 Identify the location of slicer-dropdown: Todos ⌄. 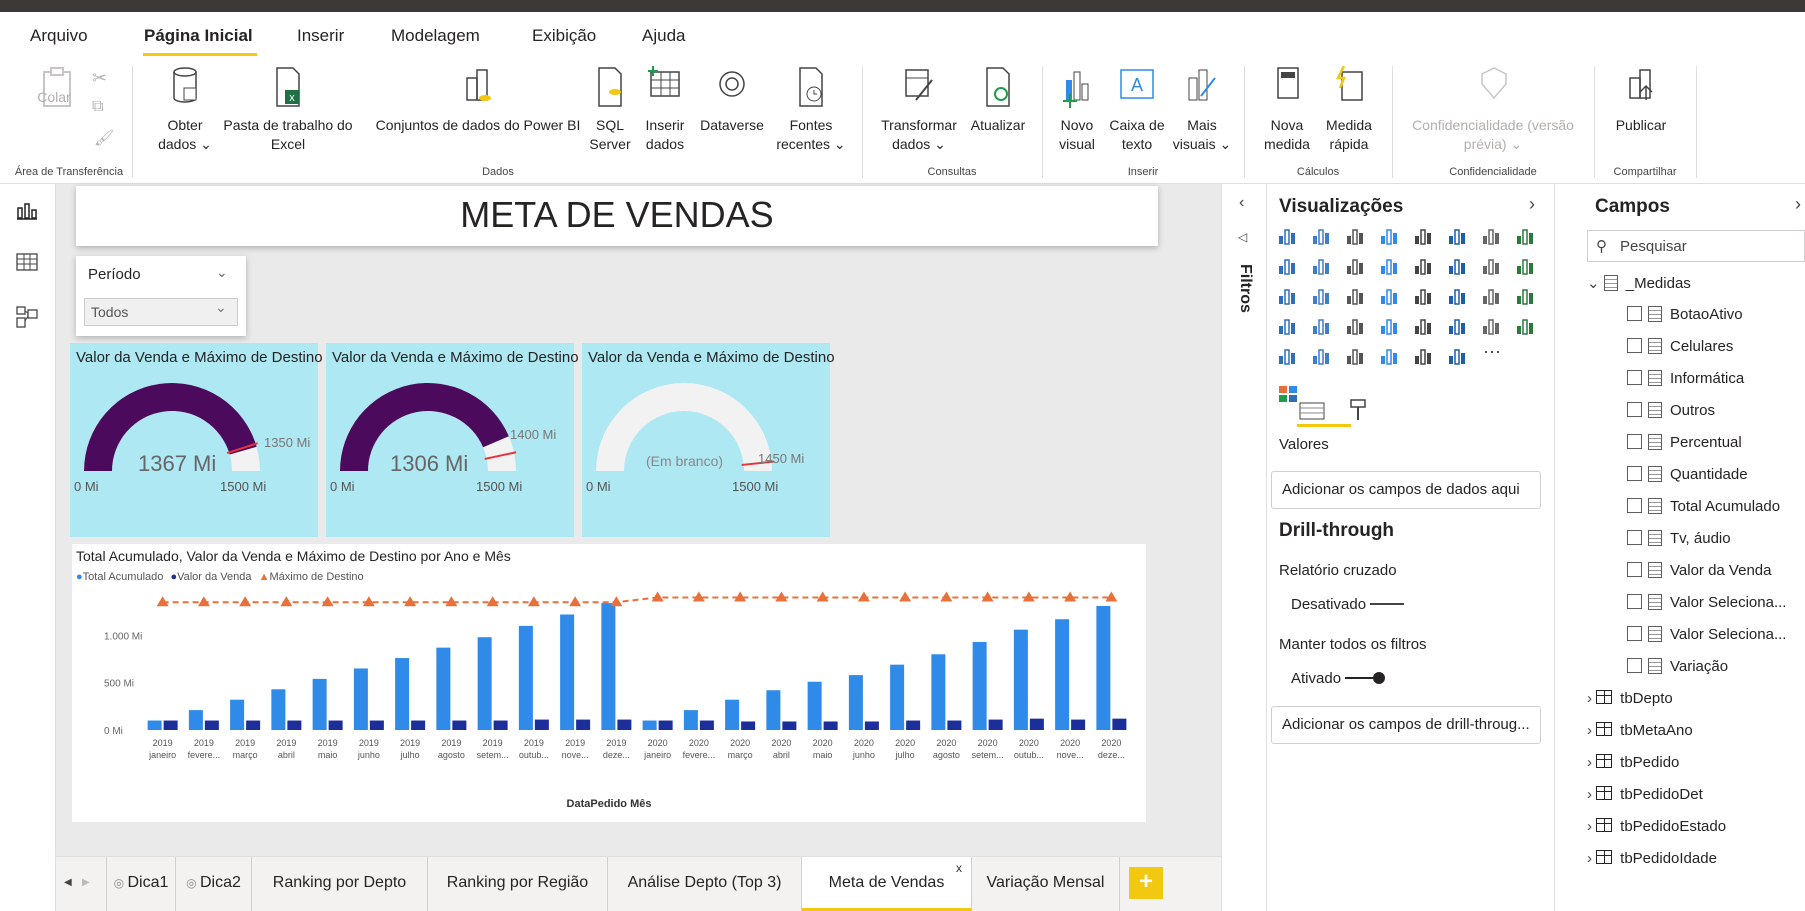
(161, 312).